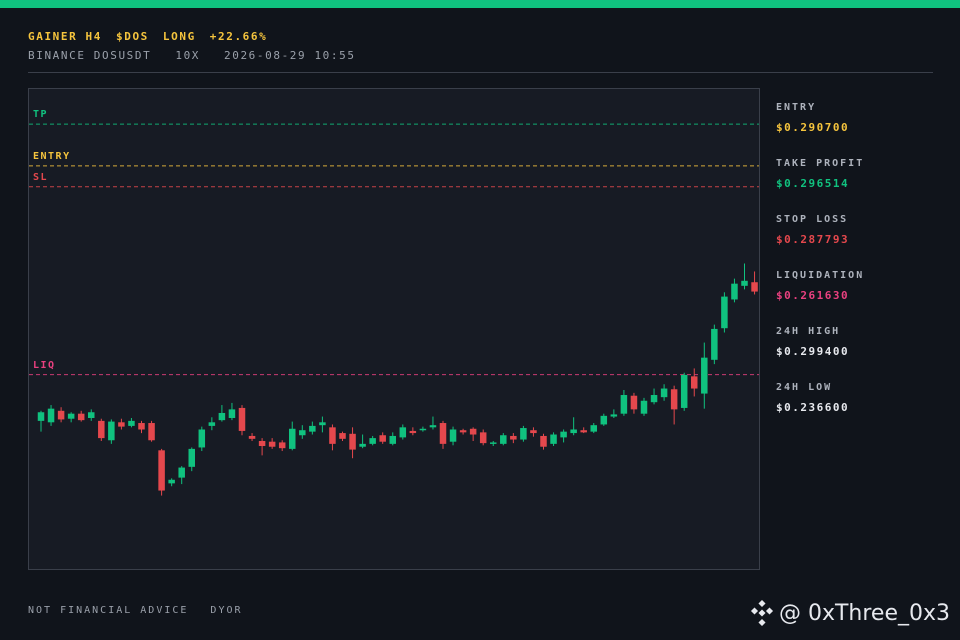 This screenshot has width=960, height=640. Describe the element at coordinates (761, 613) in the screenshot. I see `binance-logo-icon` at that location.